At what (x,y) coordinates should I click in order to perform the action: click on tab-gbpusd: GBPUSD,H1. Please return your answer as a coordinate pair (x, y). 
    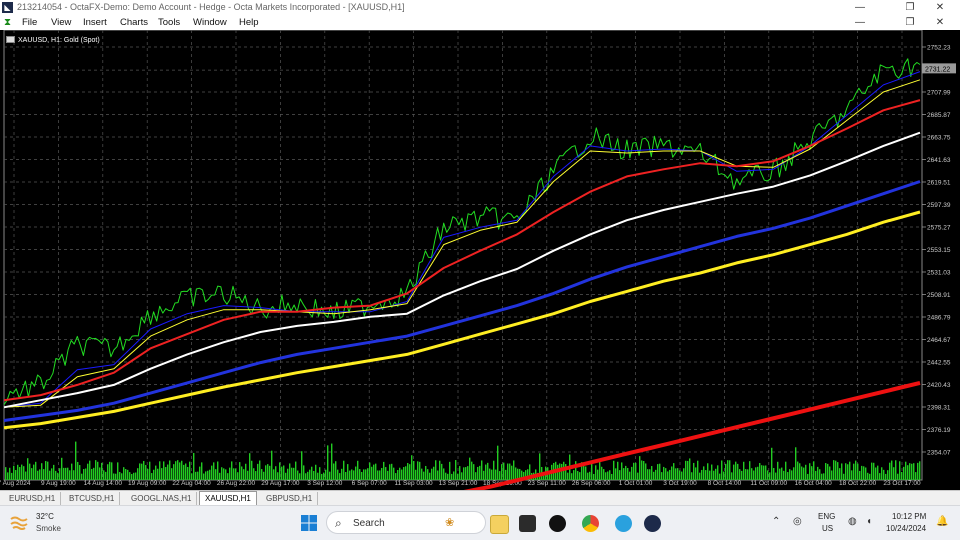
    Looking at the image, I should click on (290, 498).